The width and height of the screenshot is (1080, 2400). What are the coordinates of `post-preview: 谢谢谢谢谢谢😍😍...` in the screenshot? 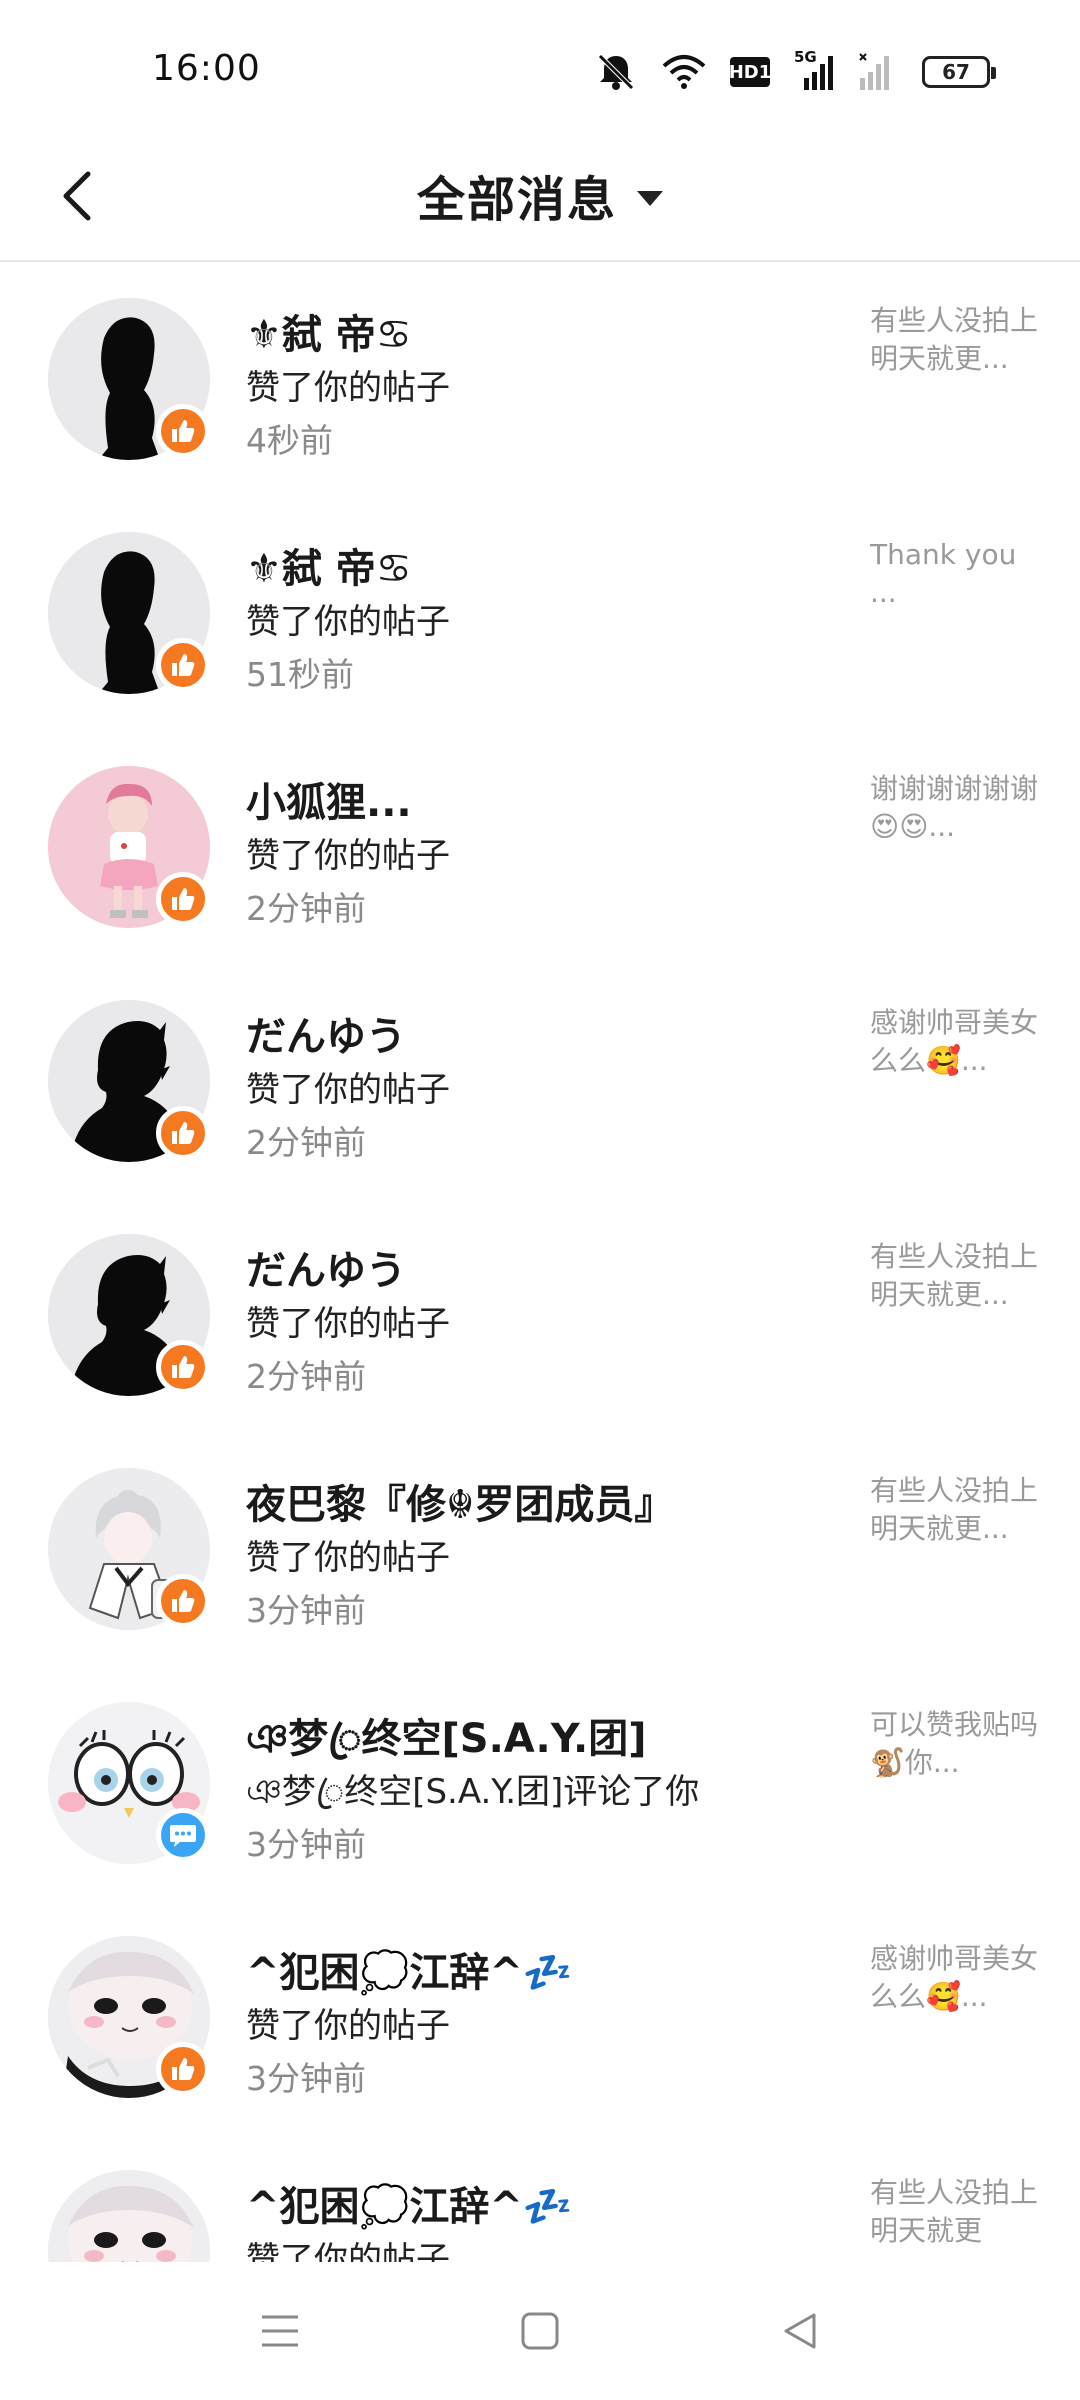 It's located at (954, 808).